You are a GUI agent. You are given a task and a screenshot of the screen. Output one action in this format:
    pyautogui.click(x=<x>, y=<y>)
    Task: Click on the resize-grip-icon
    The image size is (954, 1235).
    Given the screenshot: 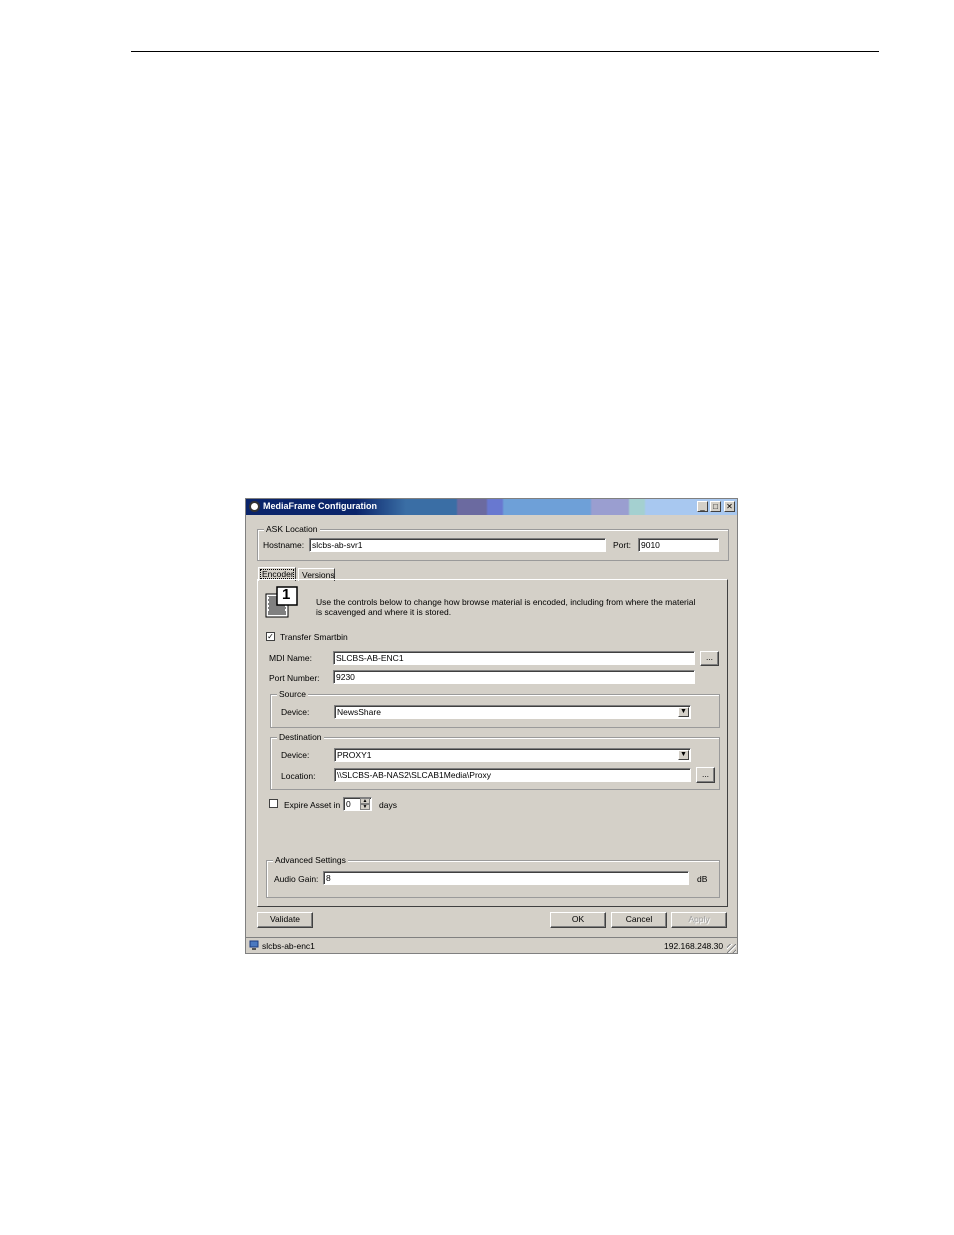 What is the action you would take?
    pyautogui.click(x=731, y=948)
    